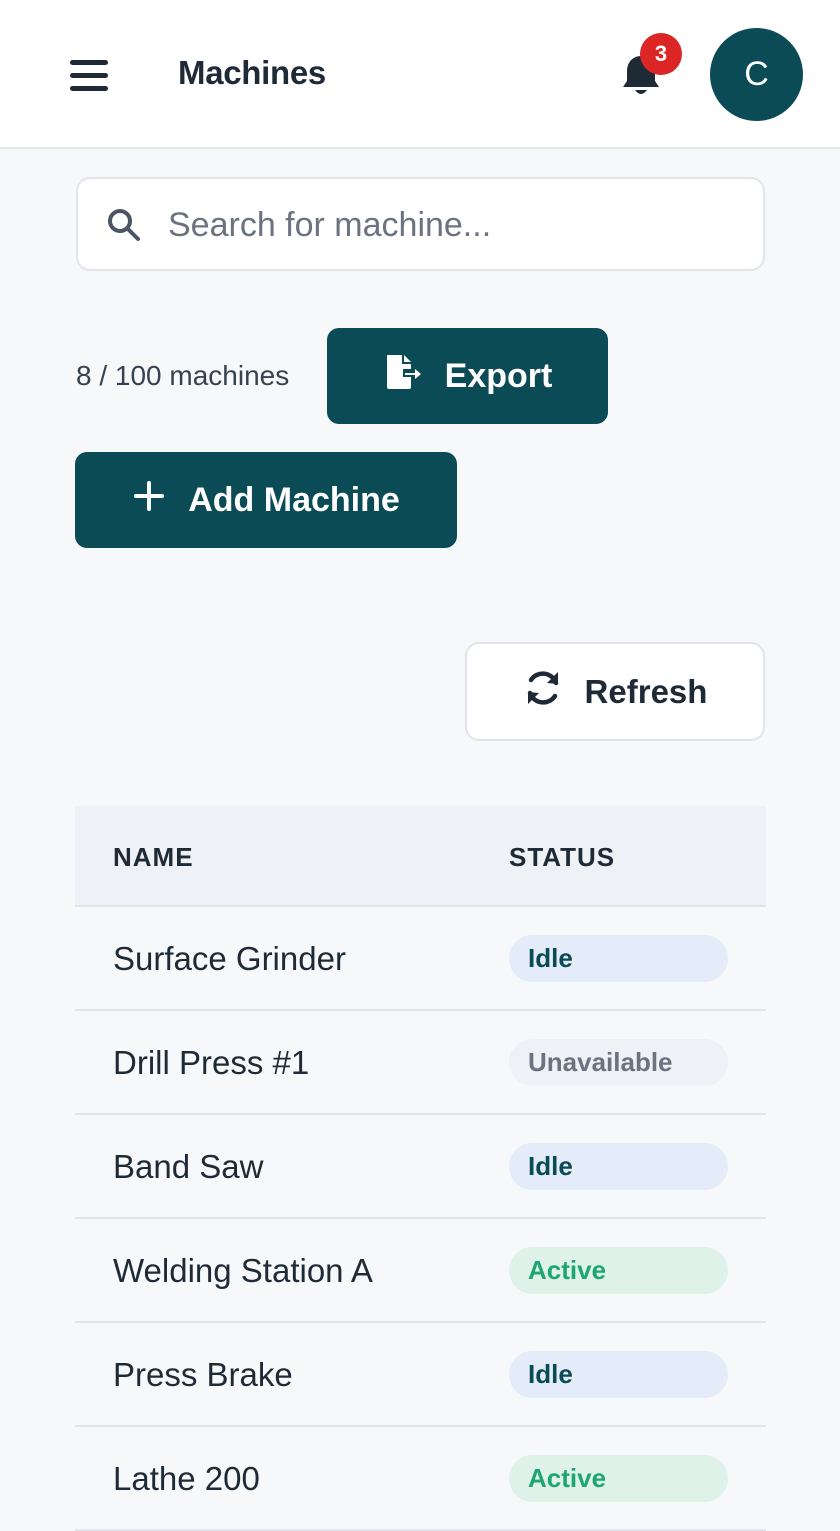  I want to click on column-header-name: NAME, so click(153, 857).